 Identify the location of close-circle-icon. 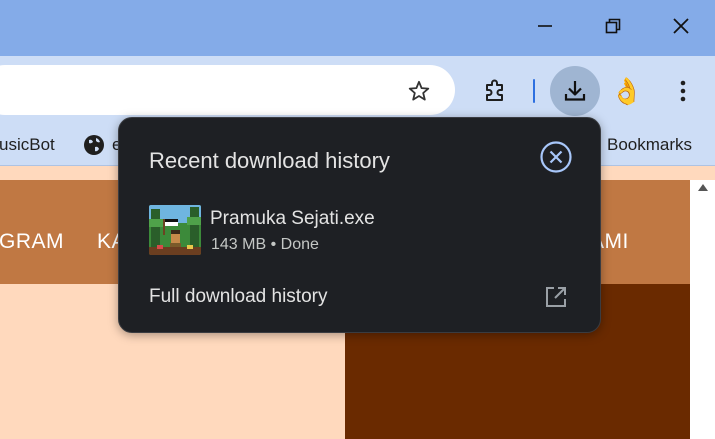
(556, 157).